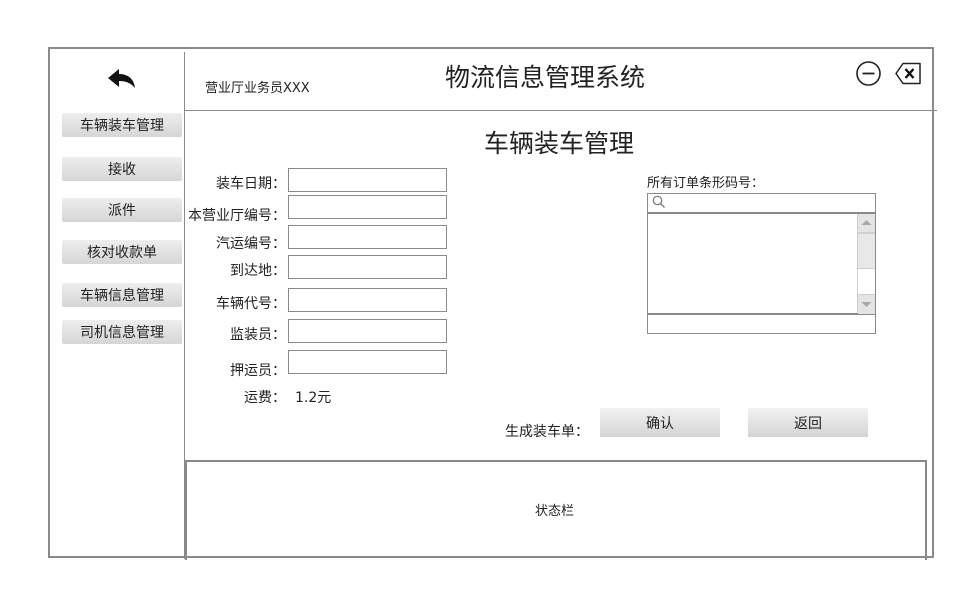 This screenshot has height=590, width=969. I want to click on back-button: 返回, so click(808, 422).